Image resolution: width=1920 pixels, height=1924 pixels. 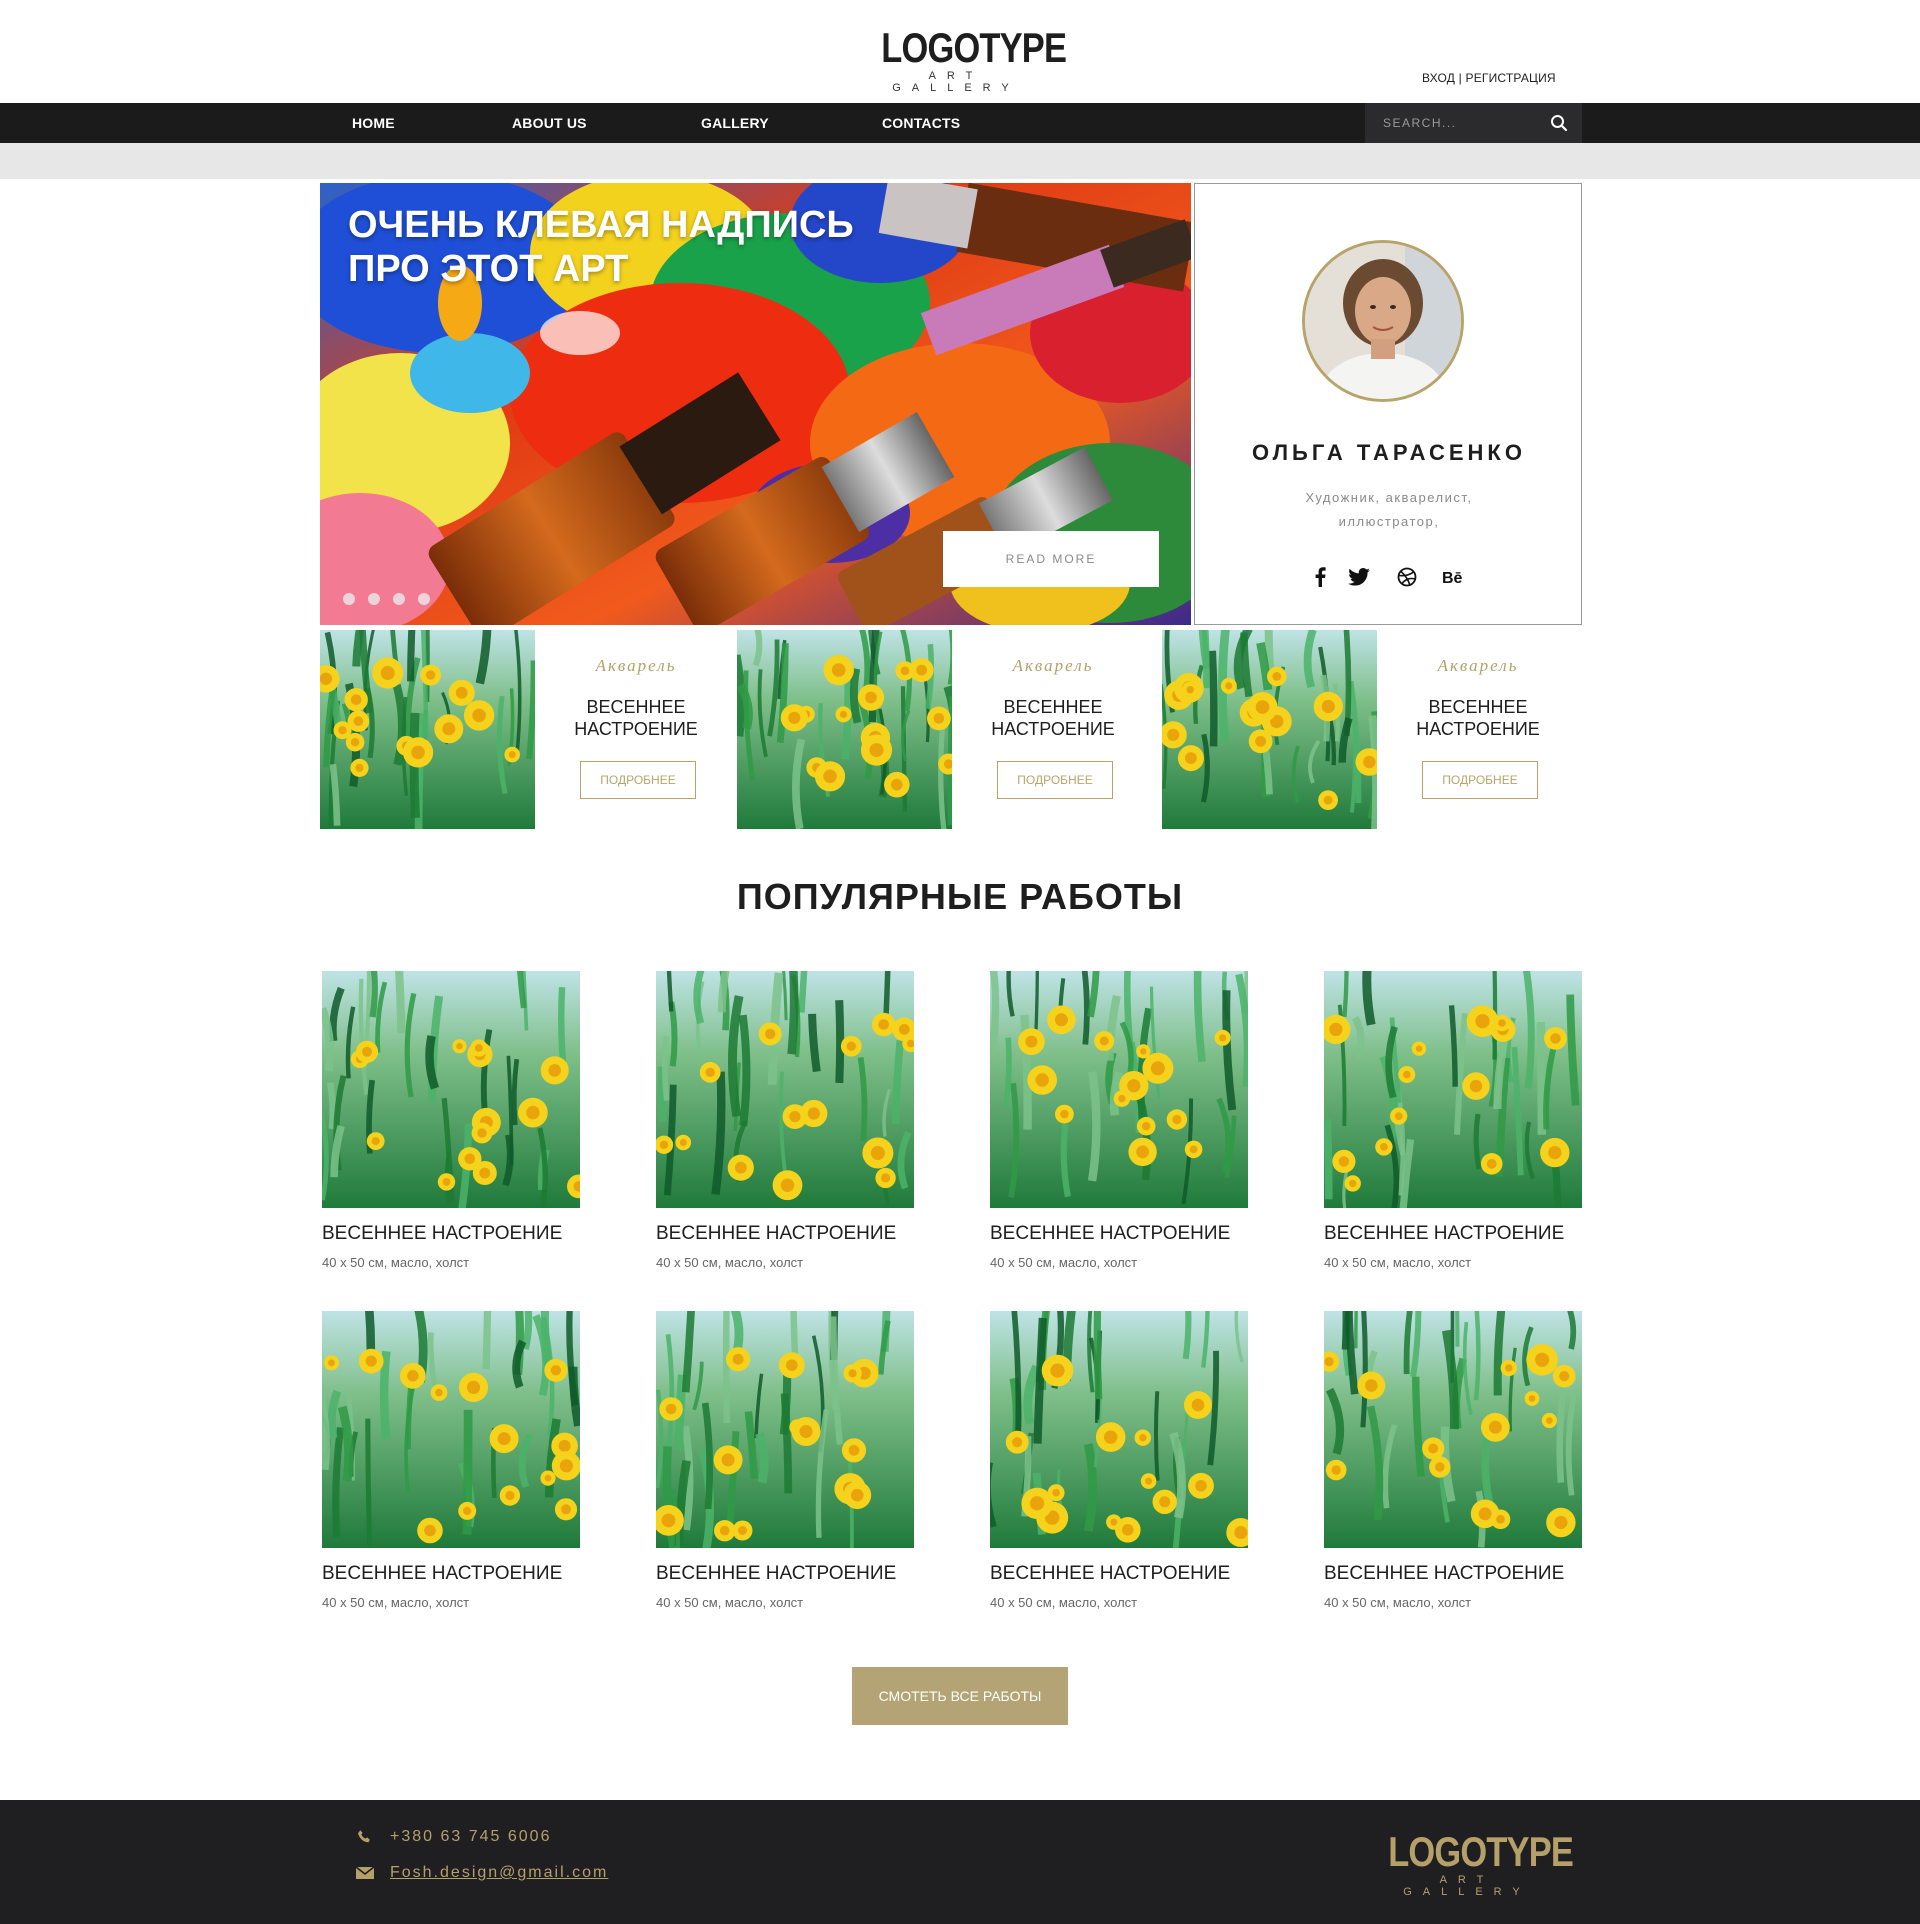 What do you see at coordinates (1053, 665) in the screenshot?
I see `featured-category-2: Акварель` at bounding box center [1053, 665].